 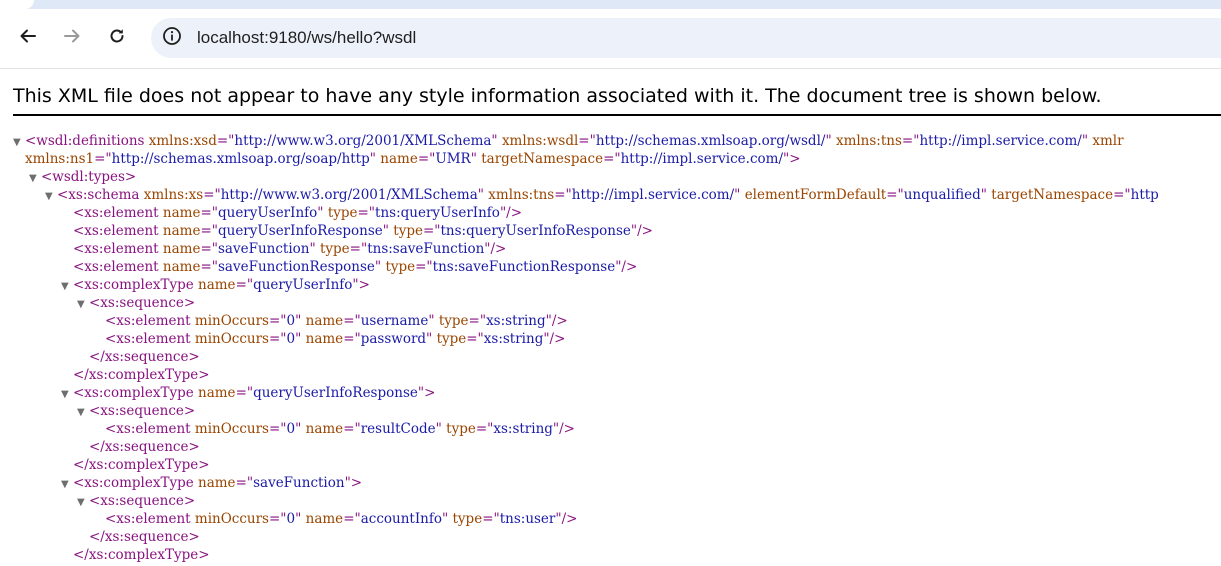 I want to click on info-circle-icon, so click(x=172, y=38).